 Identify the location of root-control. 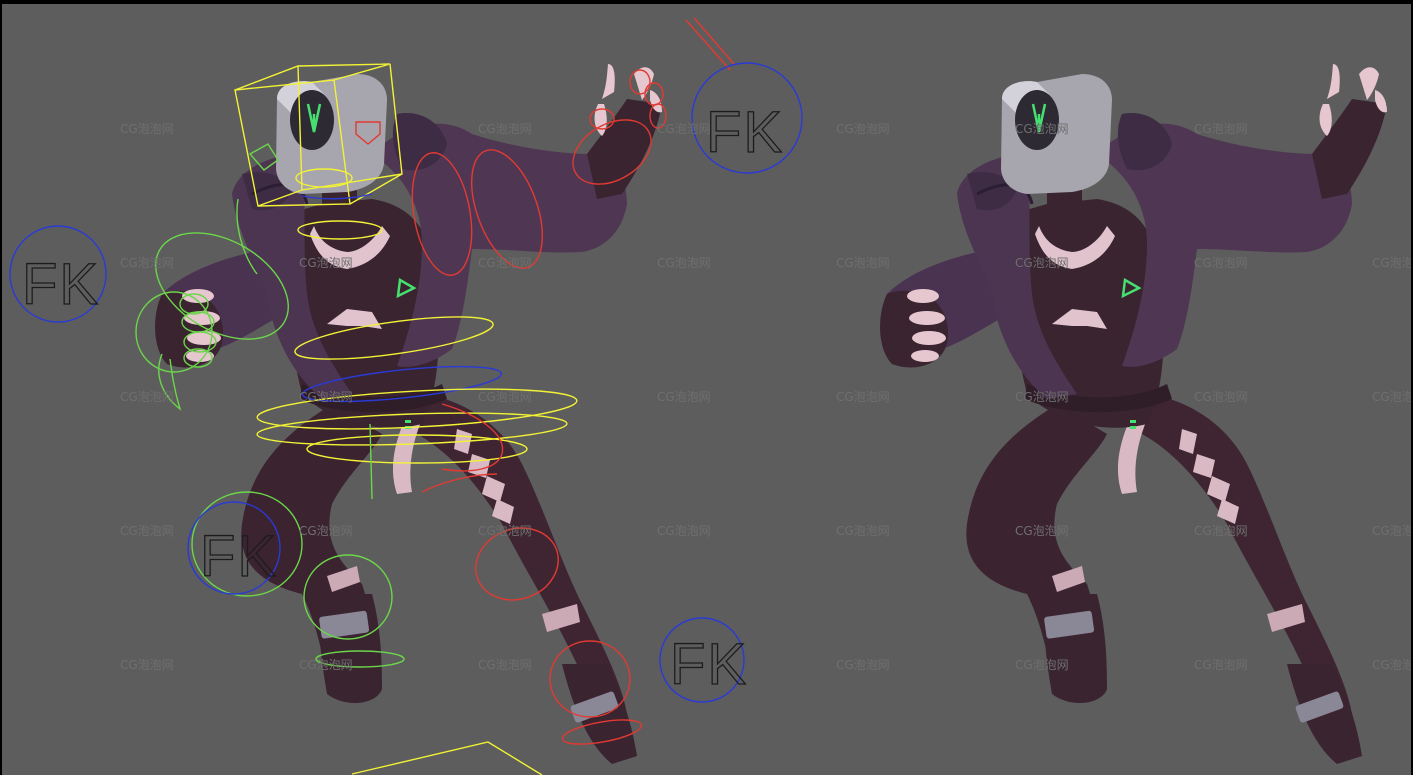
(447, 758).